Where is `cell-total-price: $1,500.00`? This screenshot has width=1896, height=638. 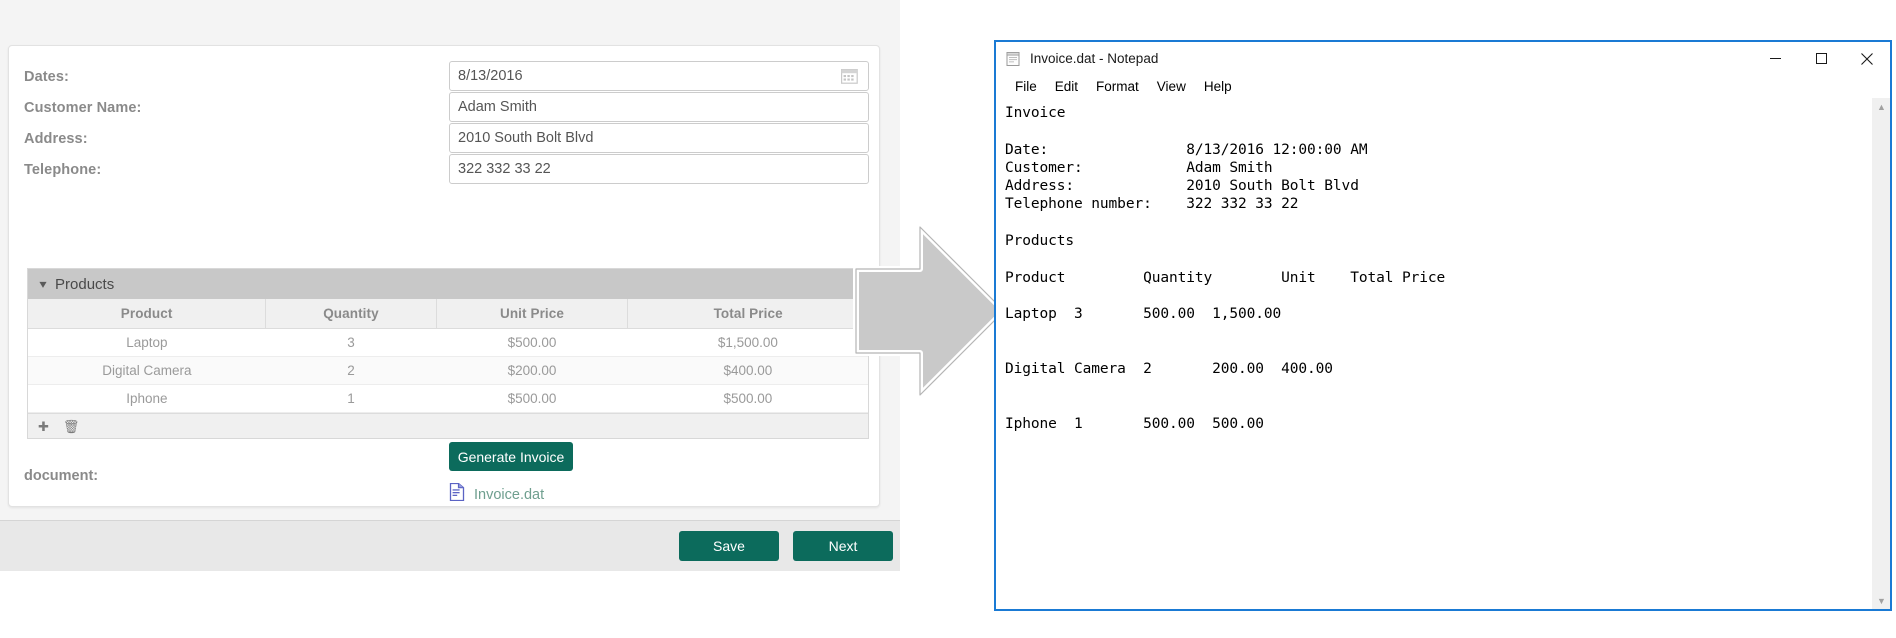 cell-total-price: $1,500.00 is located at coordinates (747, 342).